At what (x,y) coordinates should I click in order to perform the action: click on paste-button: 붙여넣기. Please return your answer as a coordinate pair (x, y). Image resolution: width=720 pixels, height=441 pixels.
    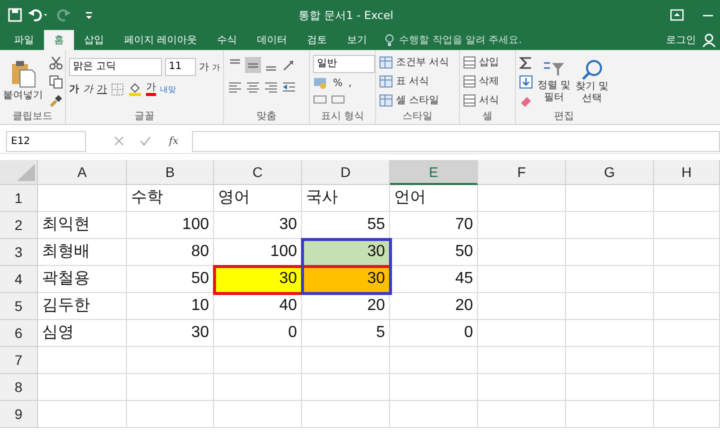
    Looking at the image, I should click on (23, 95).